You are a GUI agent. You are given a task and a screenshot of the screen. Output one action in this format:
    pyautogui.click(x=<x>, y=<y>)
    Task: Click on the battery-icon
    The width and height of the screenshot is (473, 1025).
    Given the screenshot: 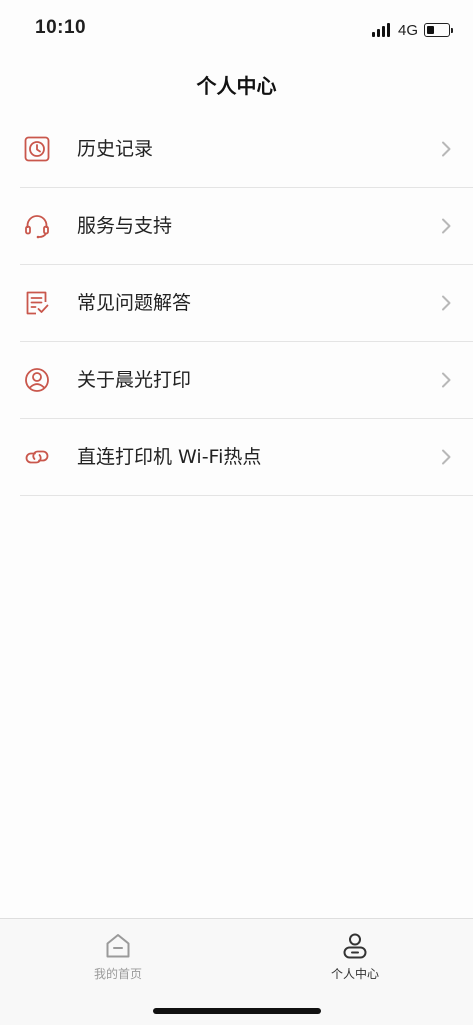 What is the action you would take?
    pyautogui.click(x=437, y=30)
    